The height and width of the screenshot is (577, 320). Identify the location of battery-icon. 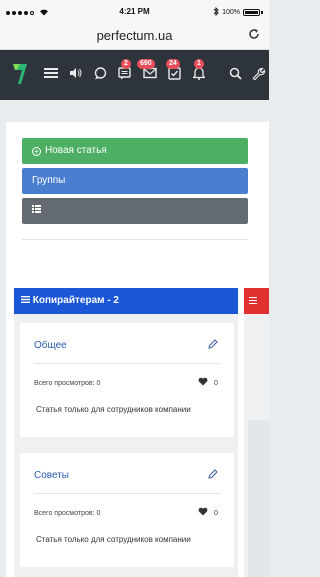
(251, 12).